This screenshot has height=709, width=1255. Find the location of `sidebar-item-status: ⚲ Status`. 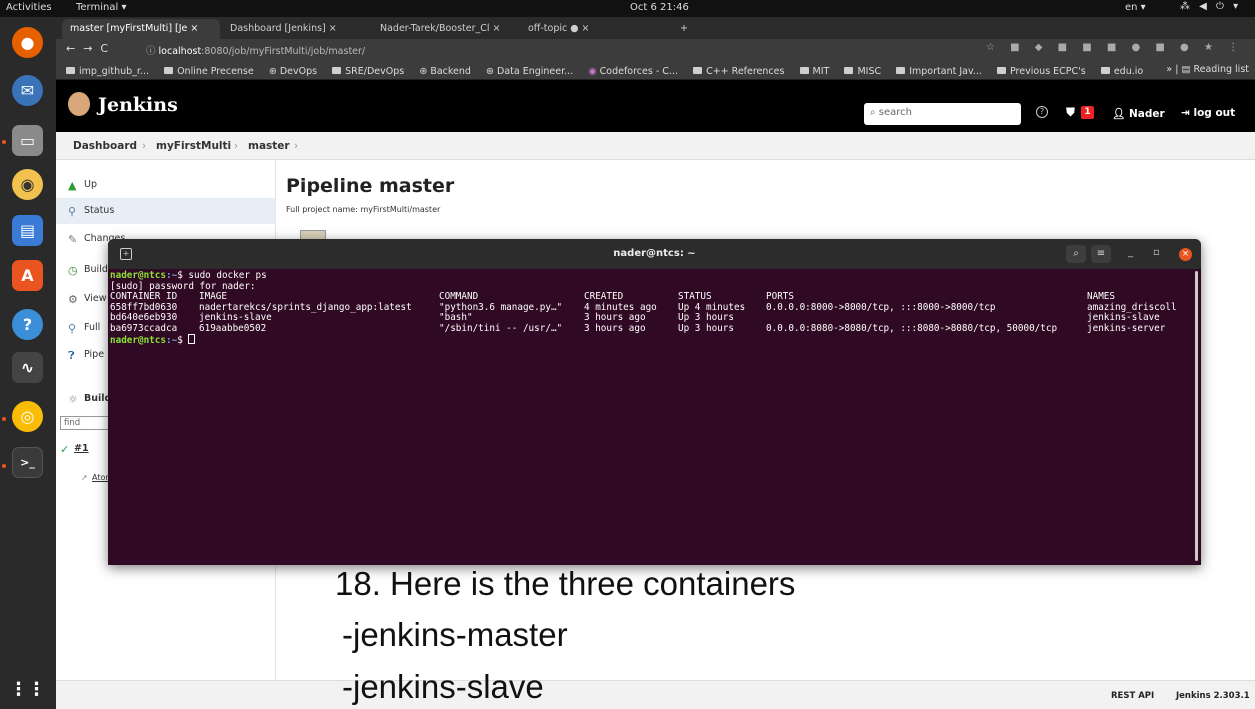

sidebar-item-status: ⚲ Status is located at coordinates (165, 211).